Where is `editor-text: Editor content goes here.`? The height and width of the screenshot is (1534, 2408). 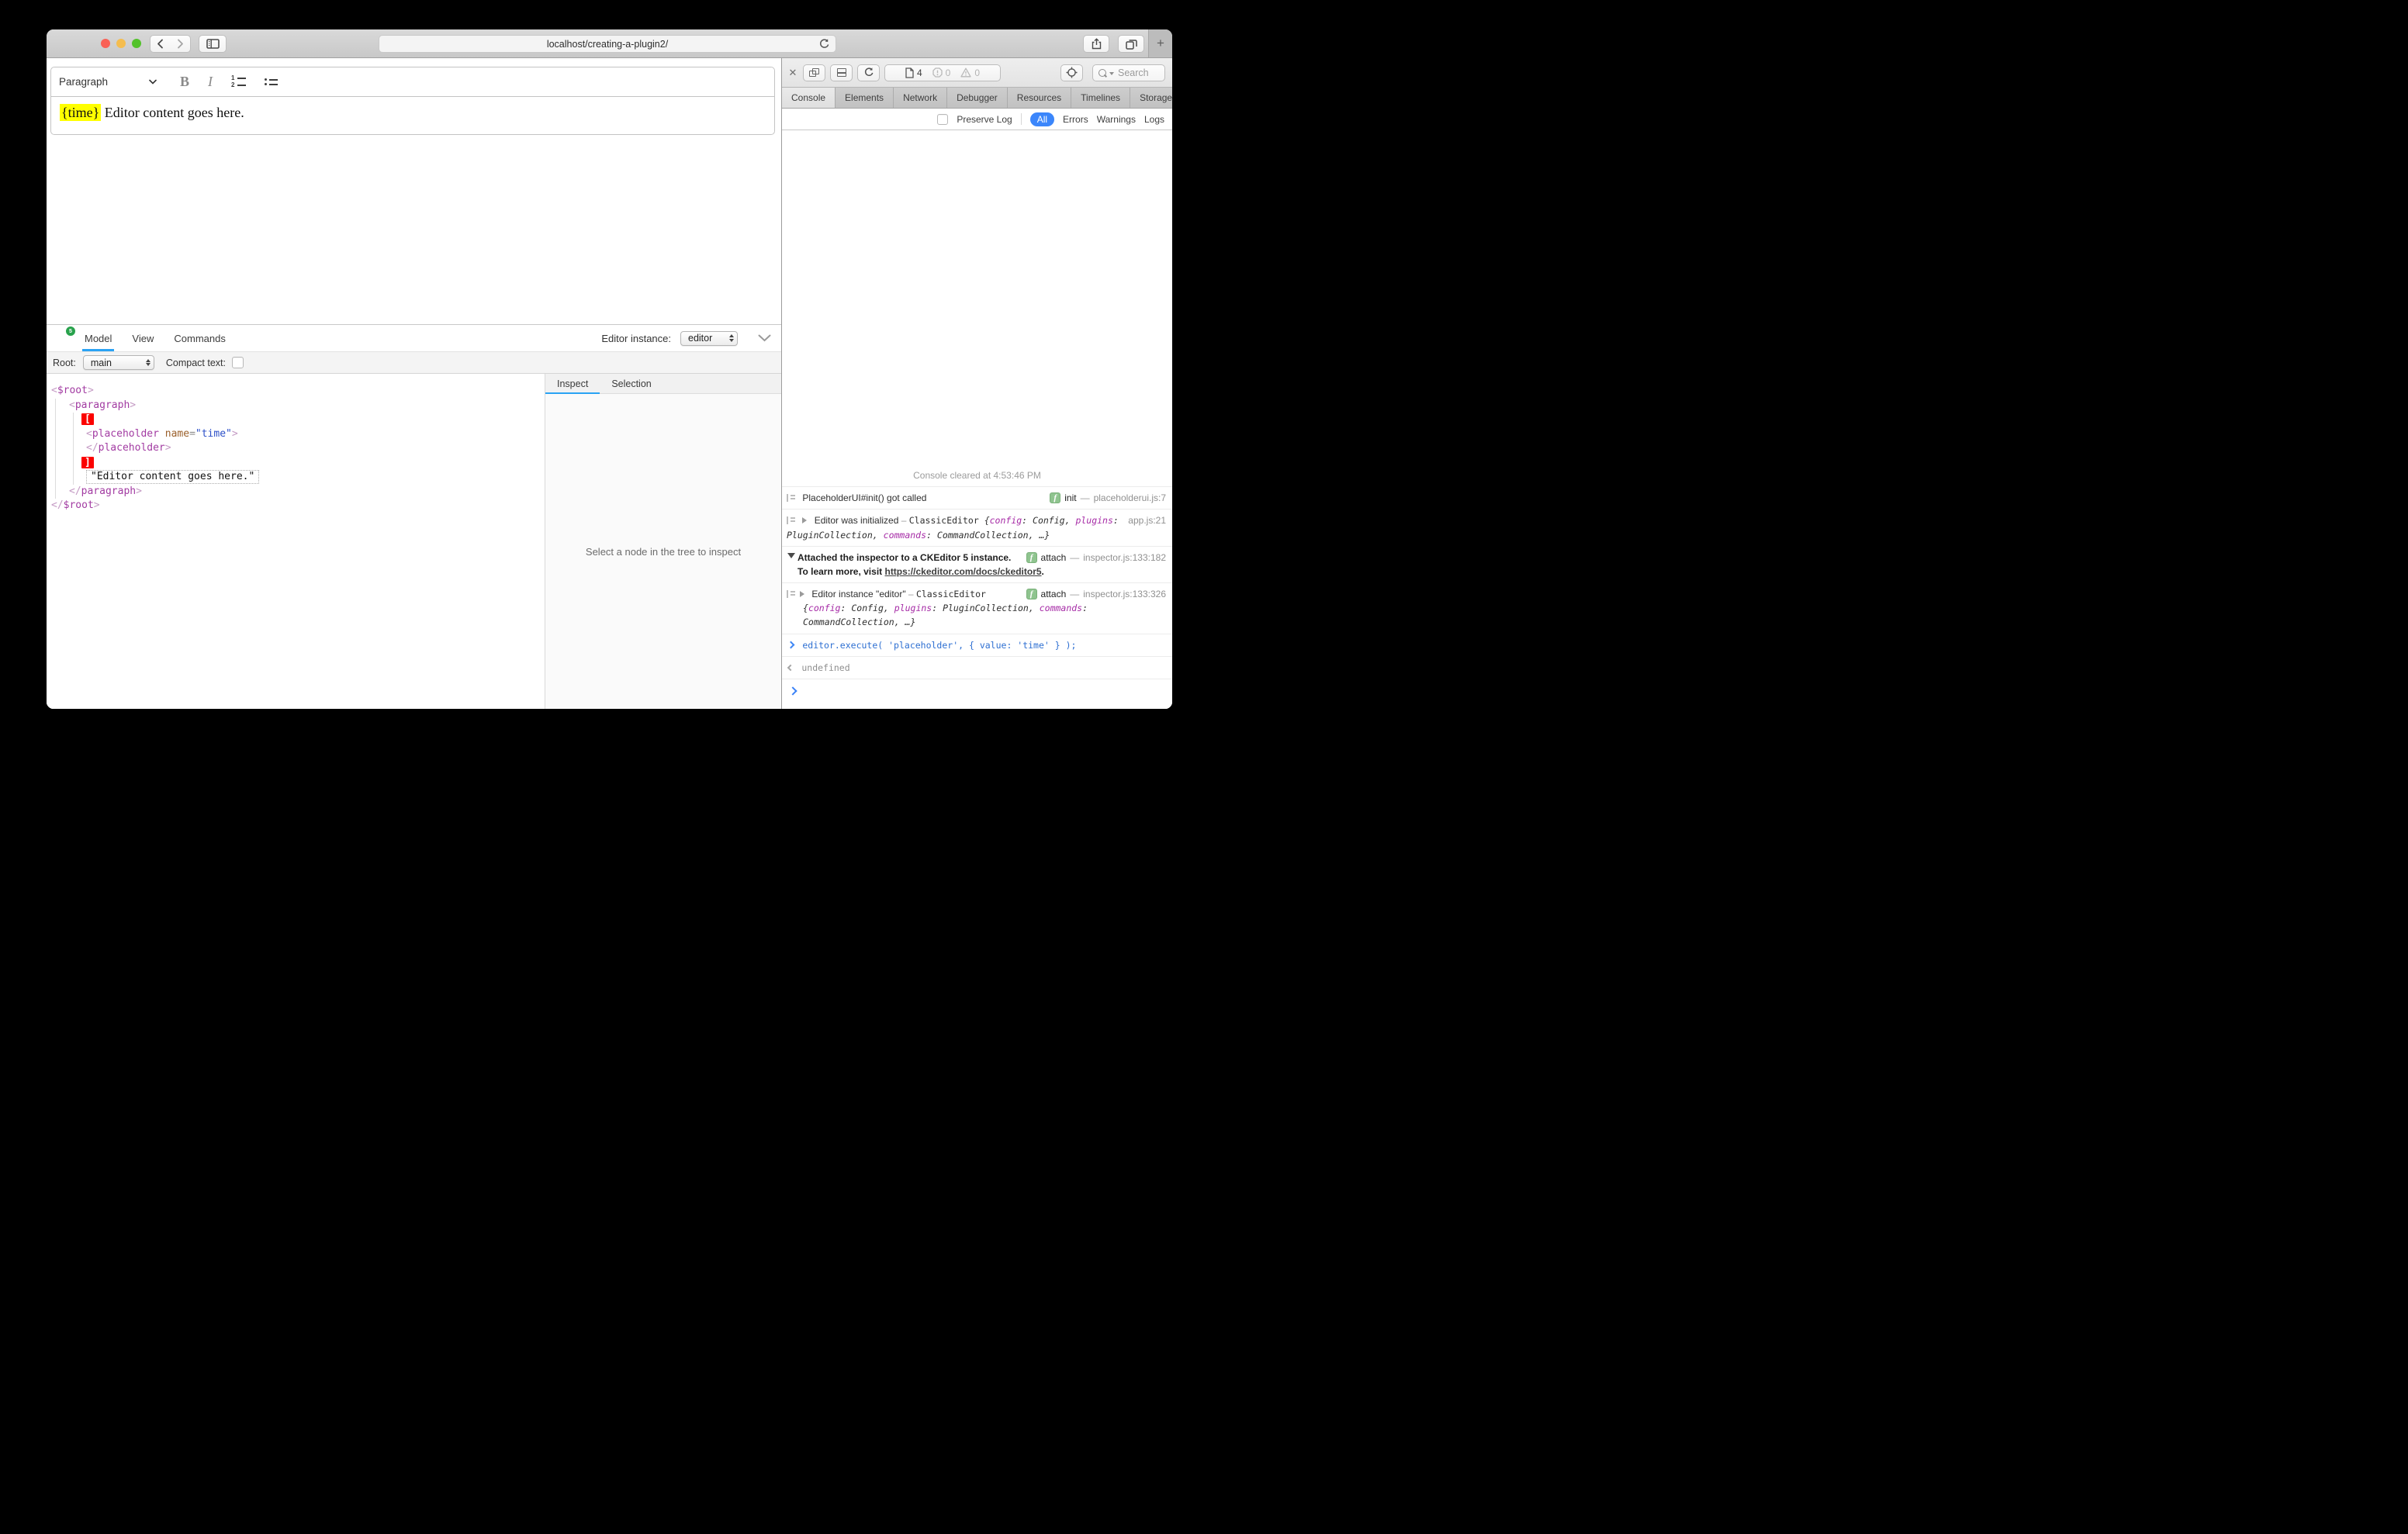
editor-text: Editor content goes here. is located at coordinates (172, 112).